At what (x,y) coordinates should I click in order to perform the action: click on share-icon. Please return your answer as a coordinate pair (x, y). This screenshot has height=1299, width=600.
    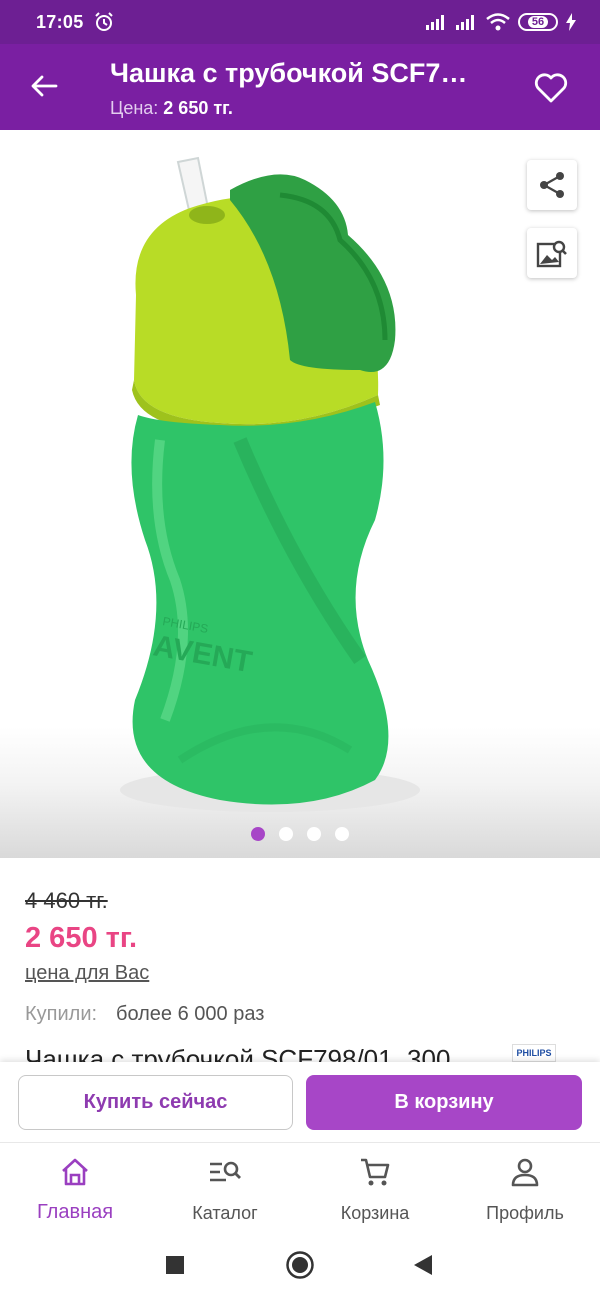
    Looking at the image, I should click on (552, 185).